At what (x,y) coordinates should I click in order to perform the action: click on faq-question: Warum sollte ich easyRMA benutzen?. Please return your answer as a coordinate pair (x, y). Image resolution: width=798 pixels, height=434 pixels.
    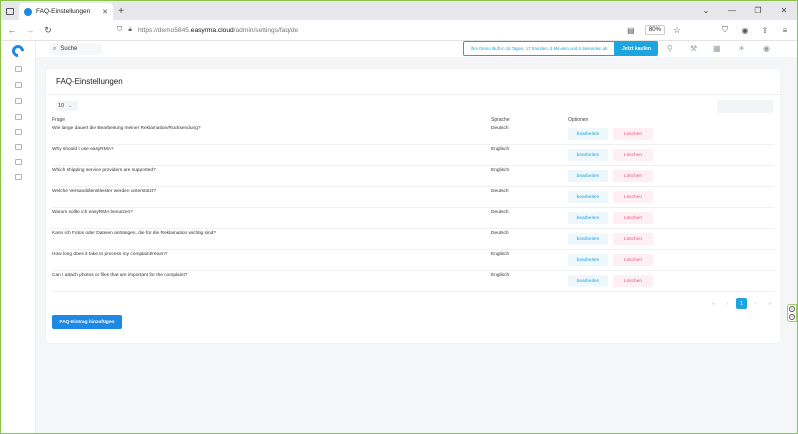
    Looking at the image, I should click on (92, 212).